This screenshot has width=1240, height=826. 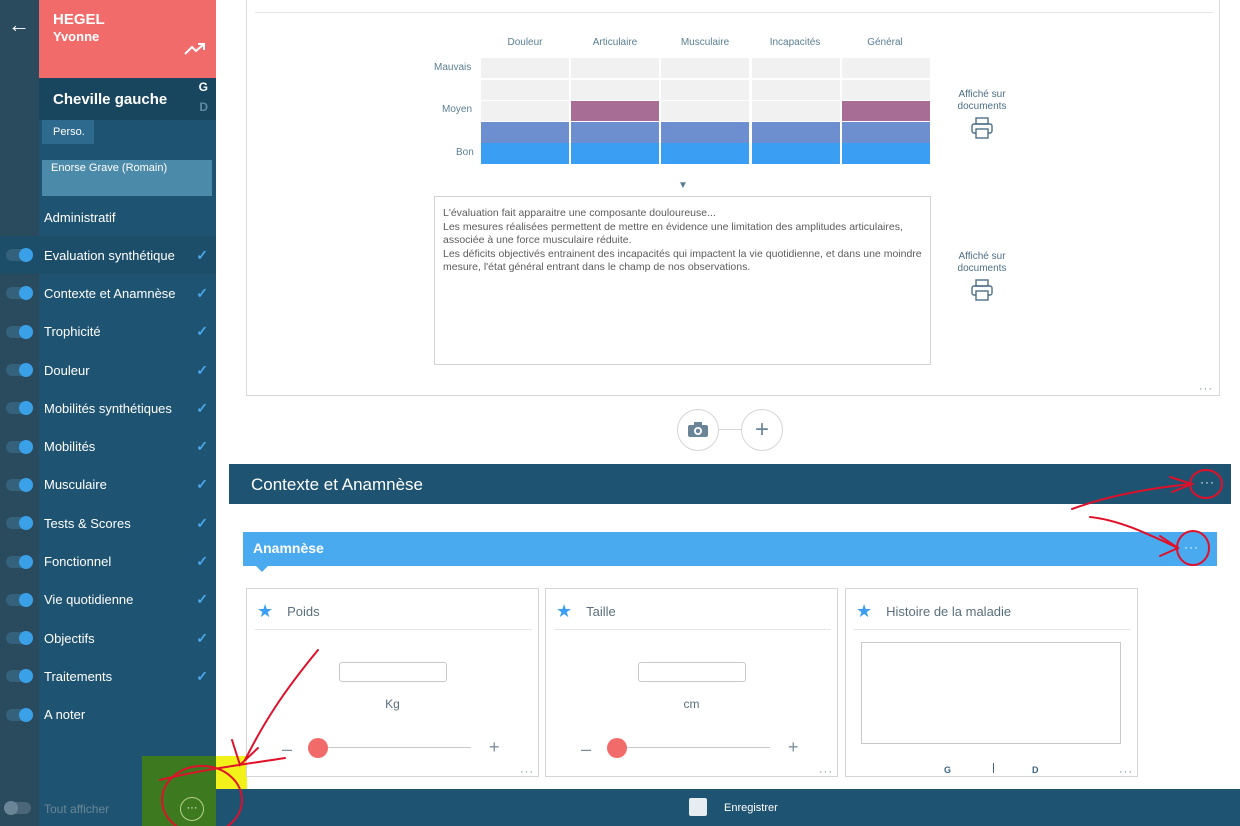 What do you see at coordinates (698, 807) in the screenshot?
I see `save-icon` at bounding box center [698, 807].